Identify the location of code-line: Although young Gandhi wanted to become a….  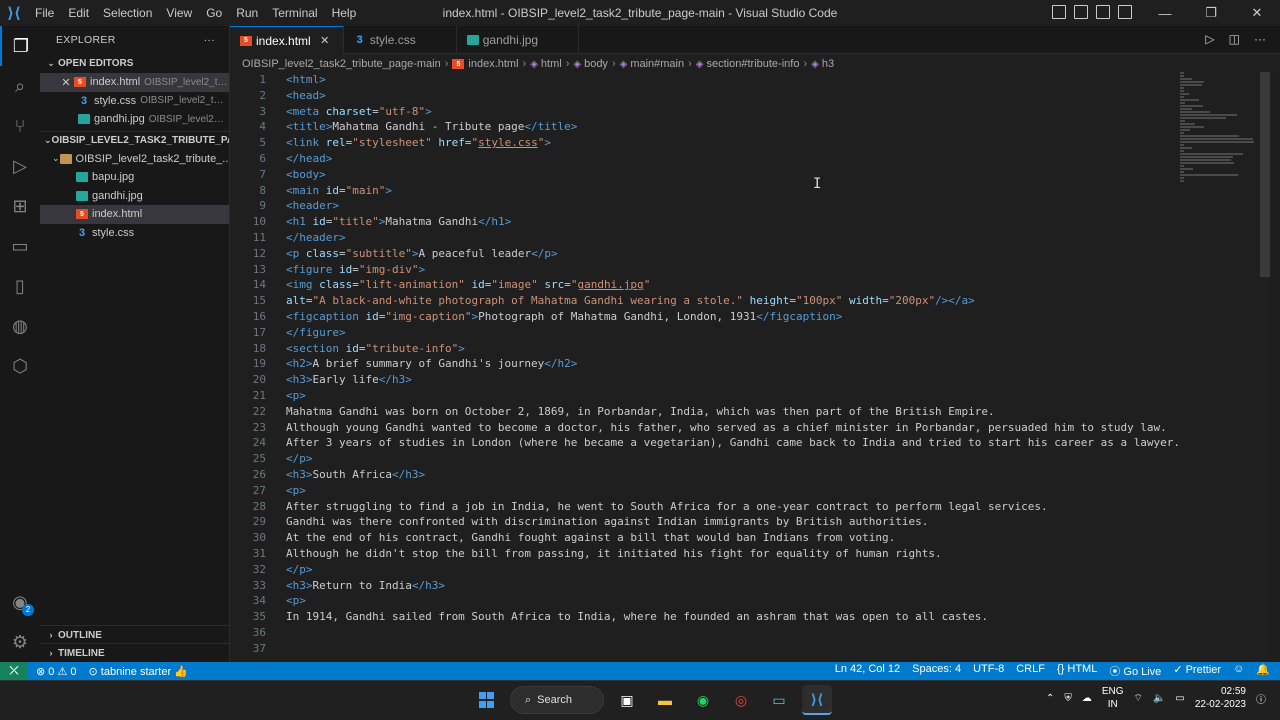
(738, 428).